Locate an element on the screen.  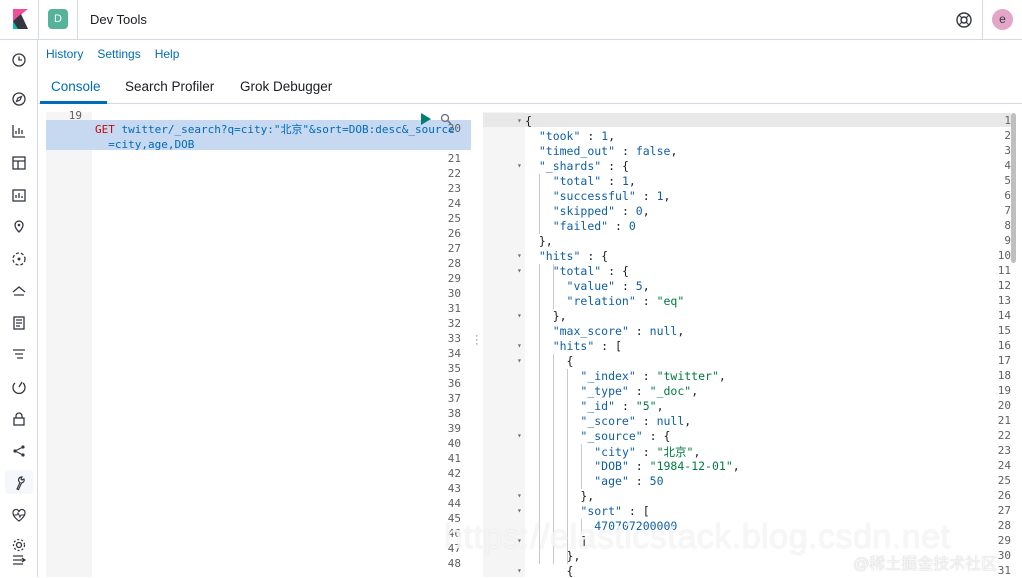
line-number: 6 is located at coordinates (1007, 195).